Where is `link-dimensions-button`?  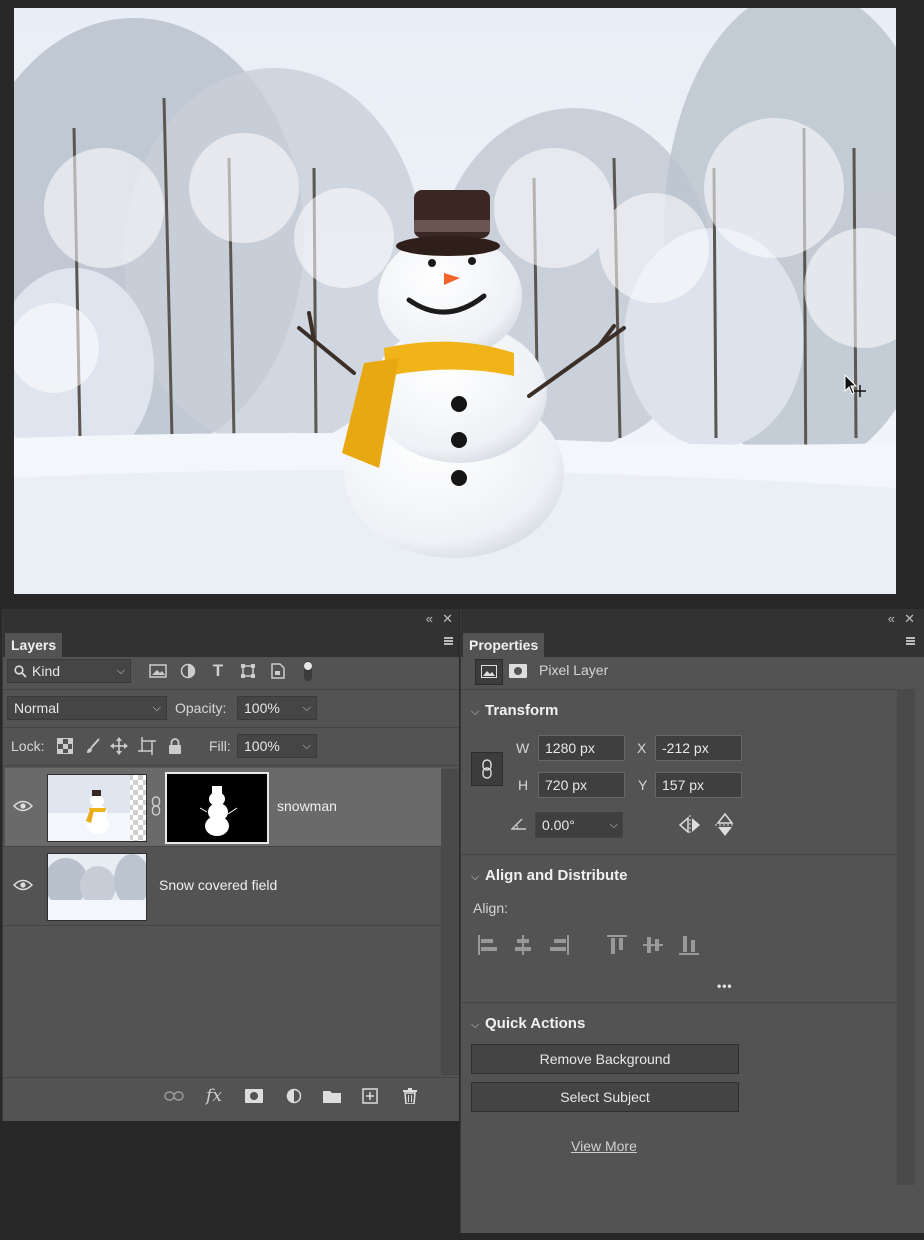 link-dimensions-button is located at coordinates (487, 769).